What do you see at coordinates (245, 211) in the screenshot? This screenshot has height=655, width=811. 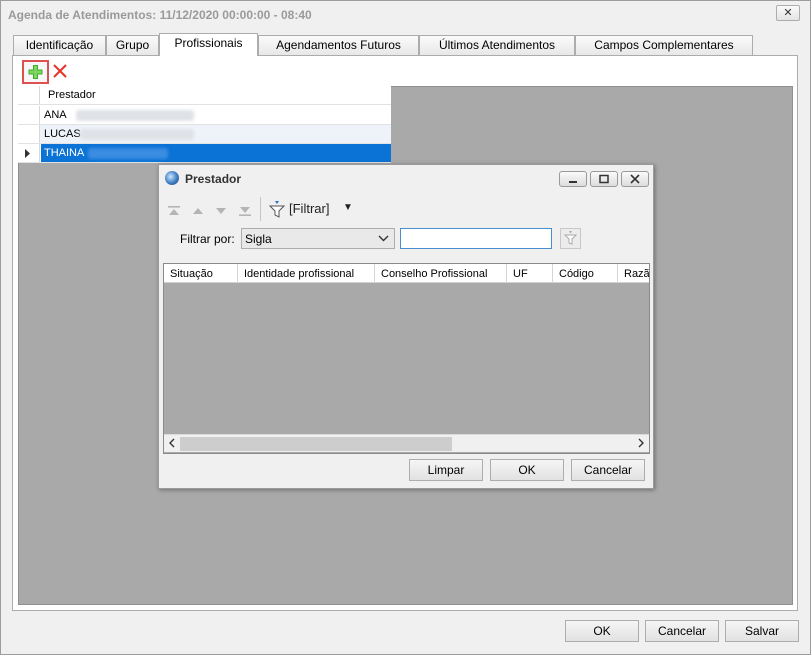 I see `last-record-icon` at bounding box center [245, 211].